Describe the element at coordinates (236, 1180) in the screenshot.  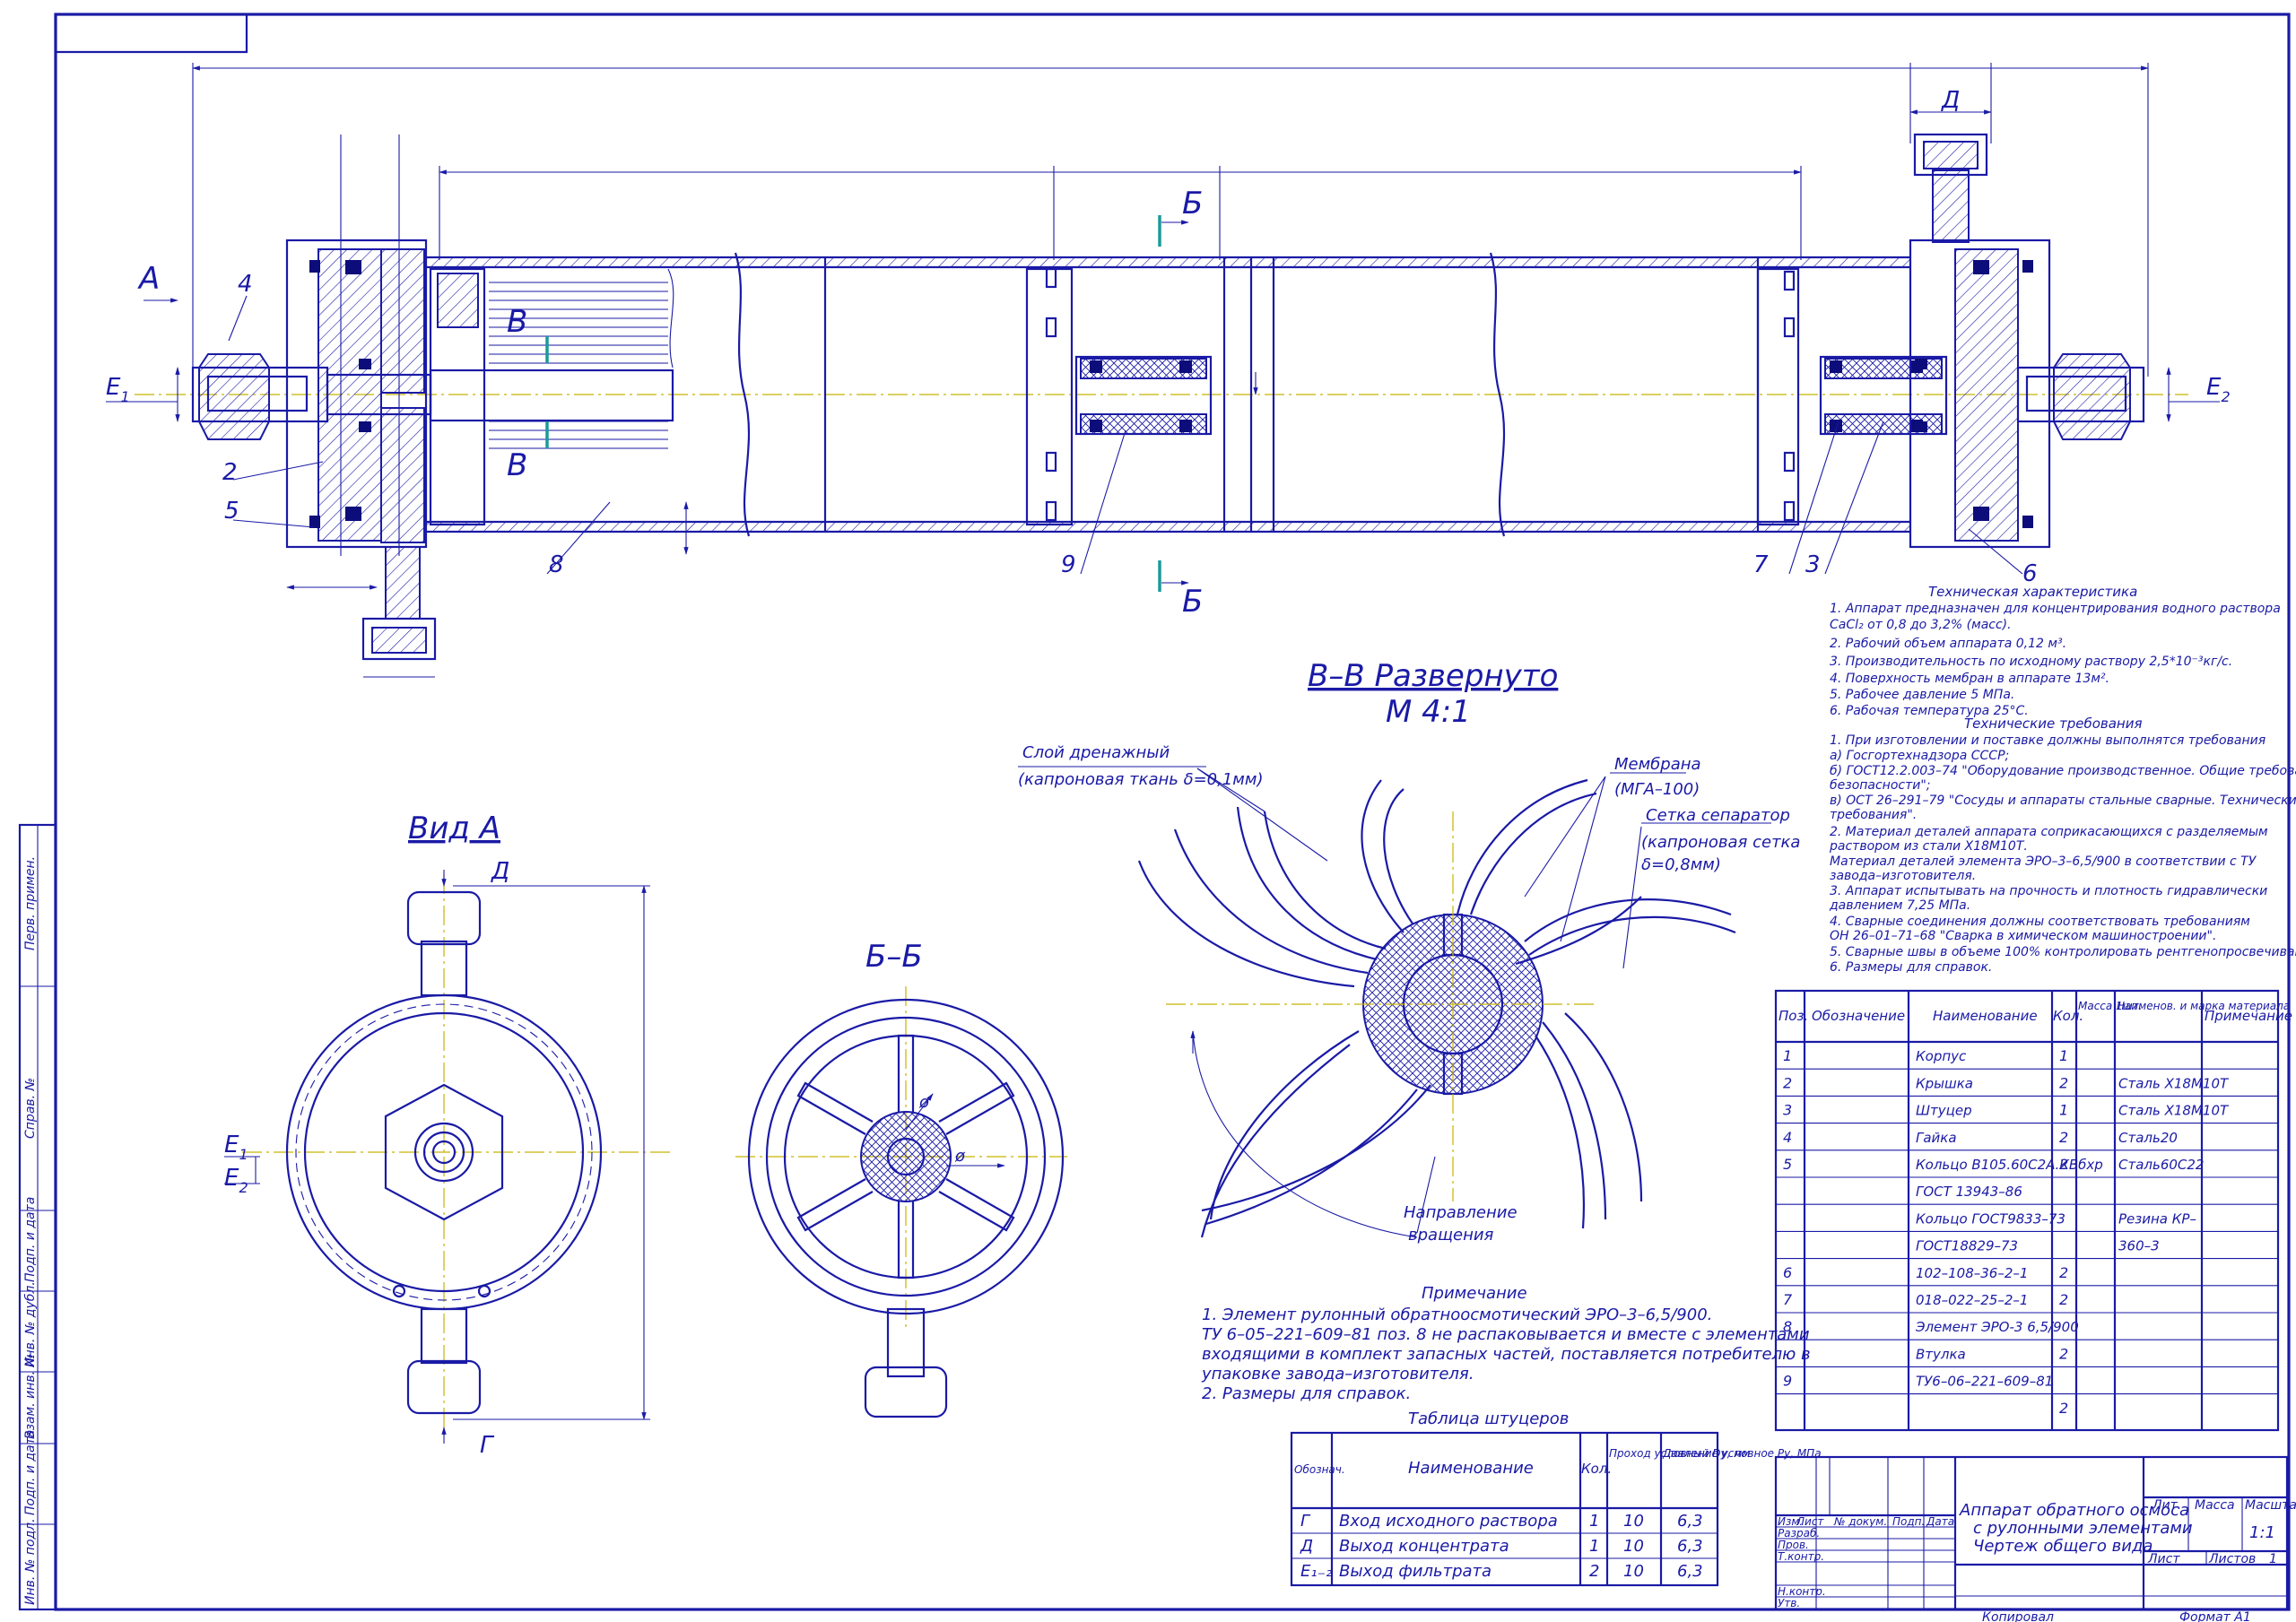
I see `view-a-e2: E2` at that location.